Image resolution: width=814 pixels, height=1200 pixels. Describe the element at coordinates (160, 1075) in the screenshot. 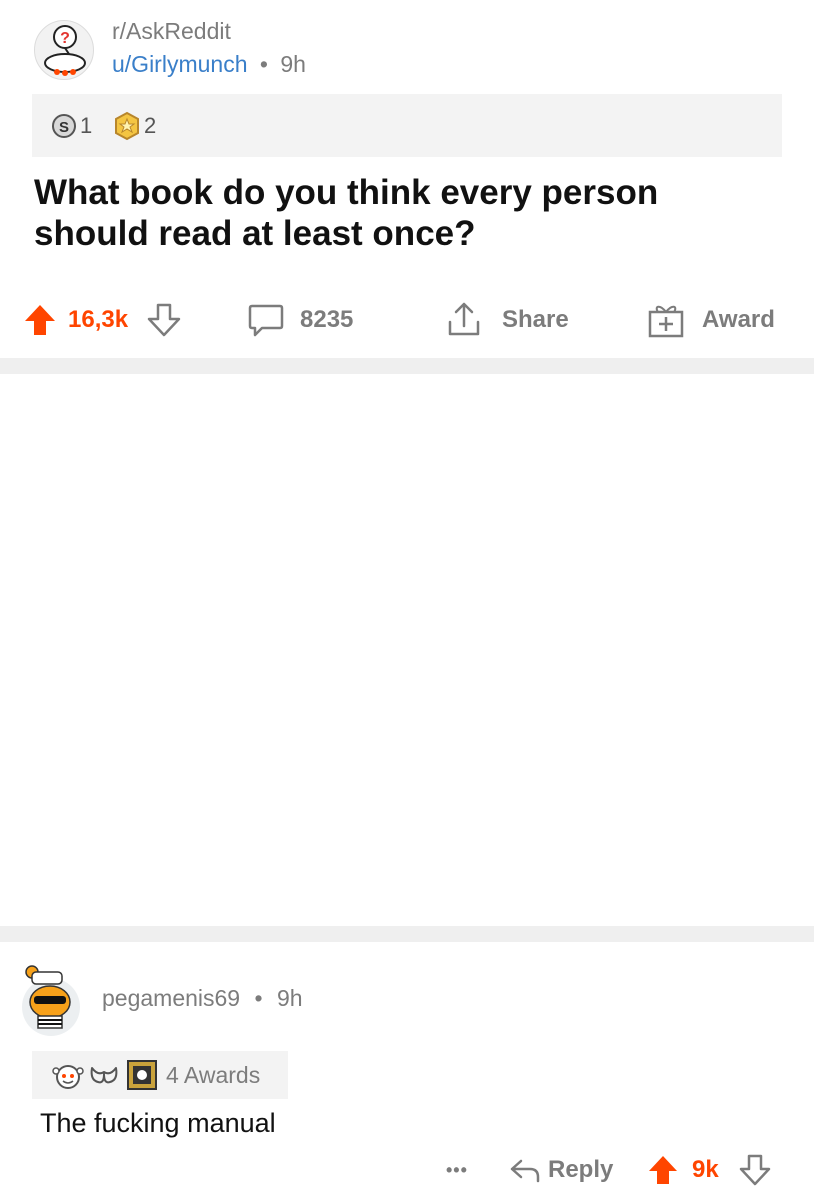

I see `comment-awards-bar: 4 Awards` at that location.